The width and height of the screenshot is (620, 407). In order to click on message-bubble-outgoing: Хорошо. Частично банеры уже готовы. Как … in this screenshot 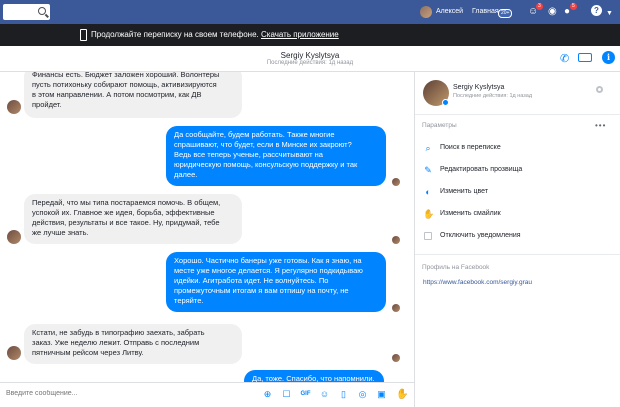, I will do `click(276, 282)`.